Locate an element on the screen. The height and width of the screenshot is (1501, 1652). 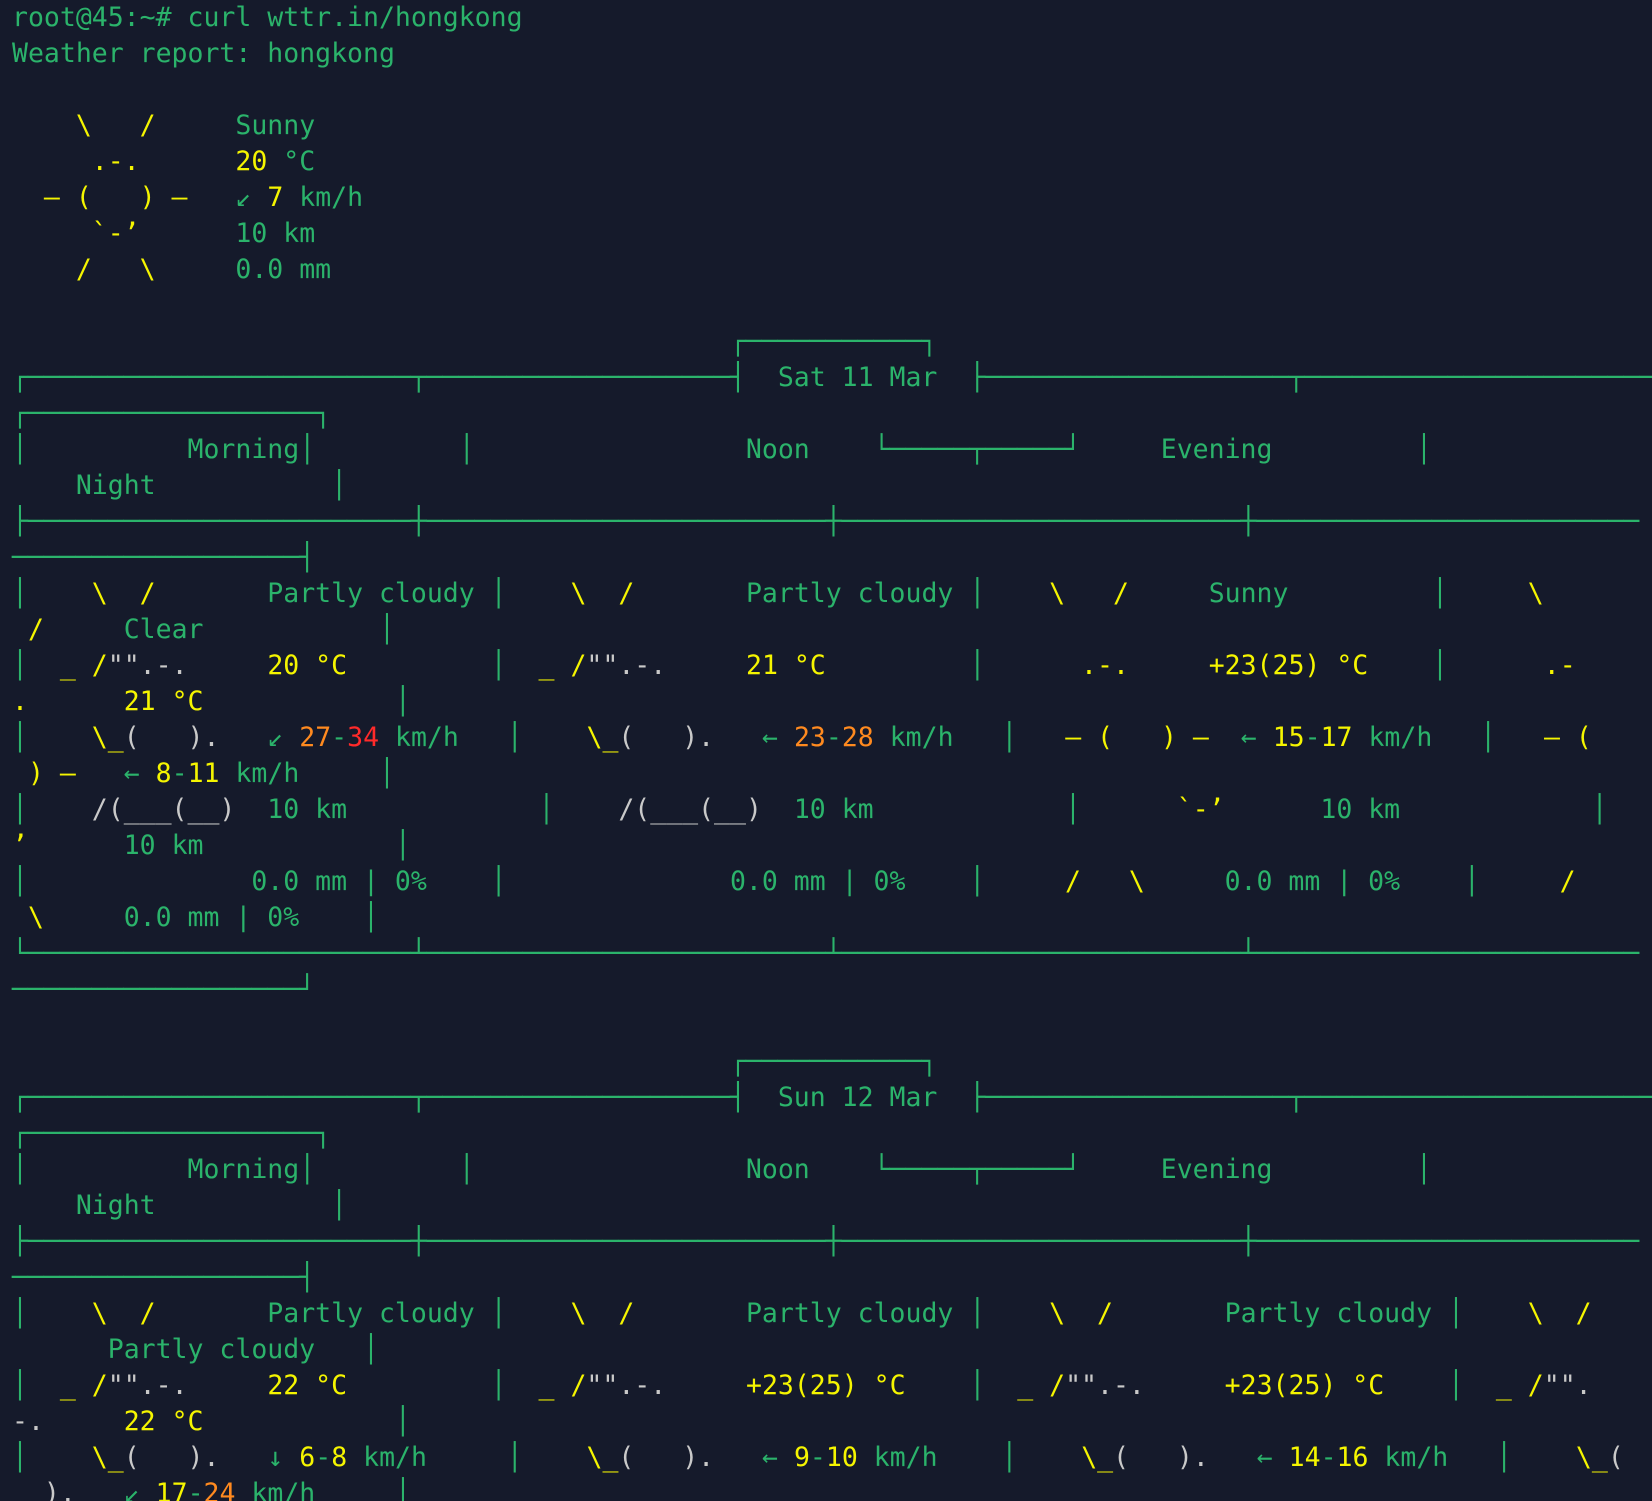
day2-noon-temp: +23(25) °C is located at coordinates (825, 1385).